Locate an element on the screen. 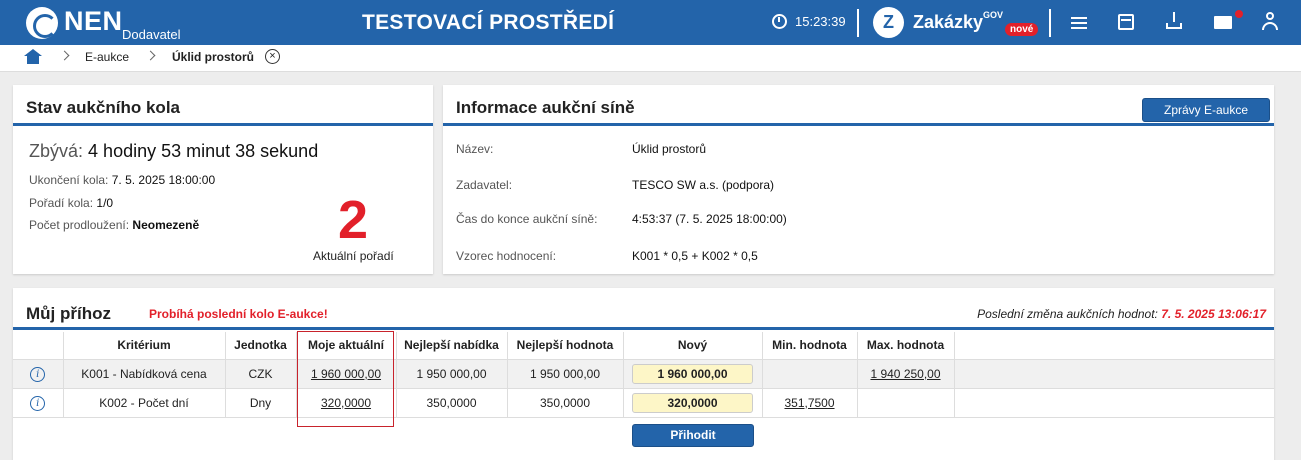 The height and width of the screenshot is (460, 1301). current-rank-label: Aktuální pořadí is located at coordinates (353, 256).